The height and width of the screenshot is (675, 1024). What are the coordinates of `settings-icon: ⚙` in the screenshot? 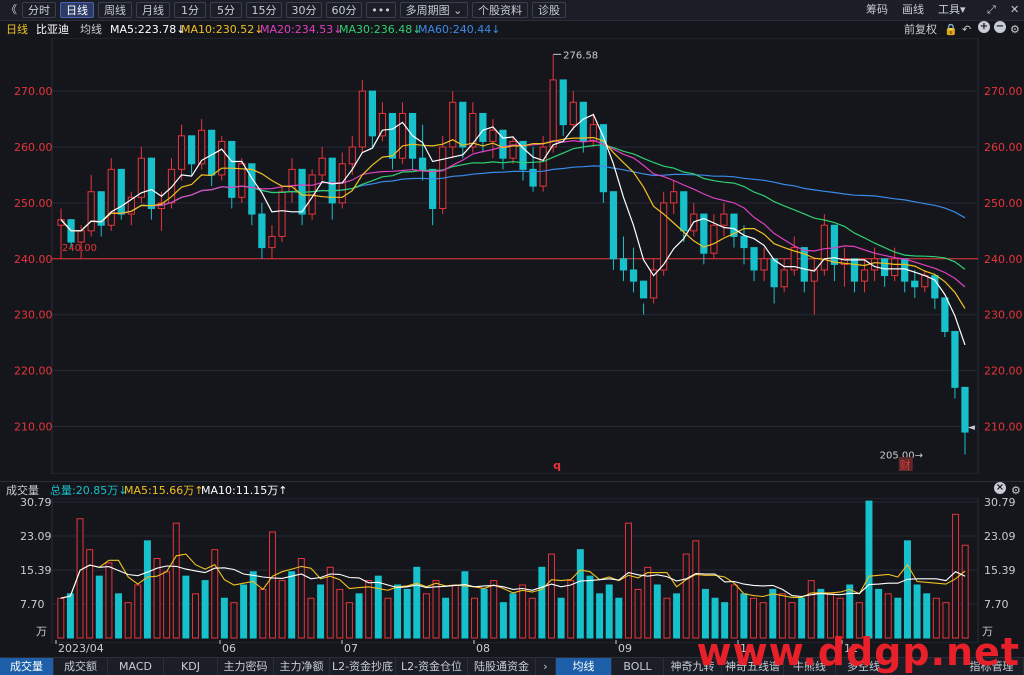 It's located at (1015, 29).